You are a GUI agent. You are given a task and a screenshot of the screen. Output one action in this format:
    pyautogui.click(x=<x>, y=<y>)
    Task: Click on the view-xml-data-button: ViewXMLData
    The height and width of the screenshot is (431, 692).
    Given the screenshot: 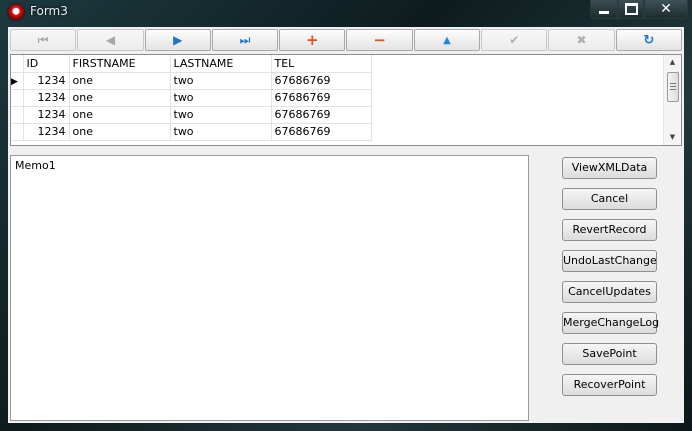 What is the action you would take?
    pyautogui.click(x=609, y=168)
    